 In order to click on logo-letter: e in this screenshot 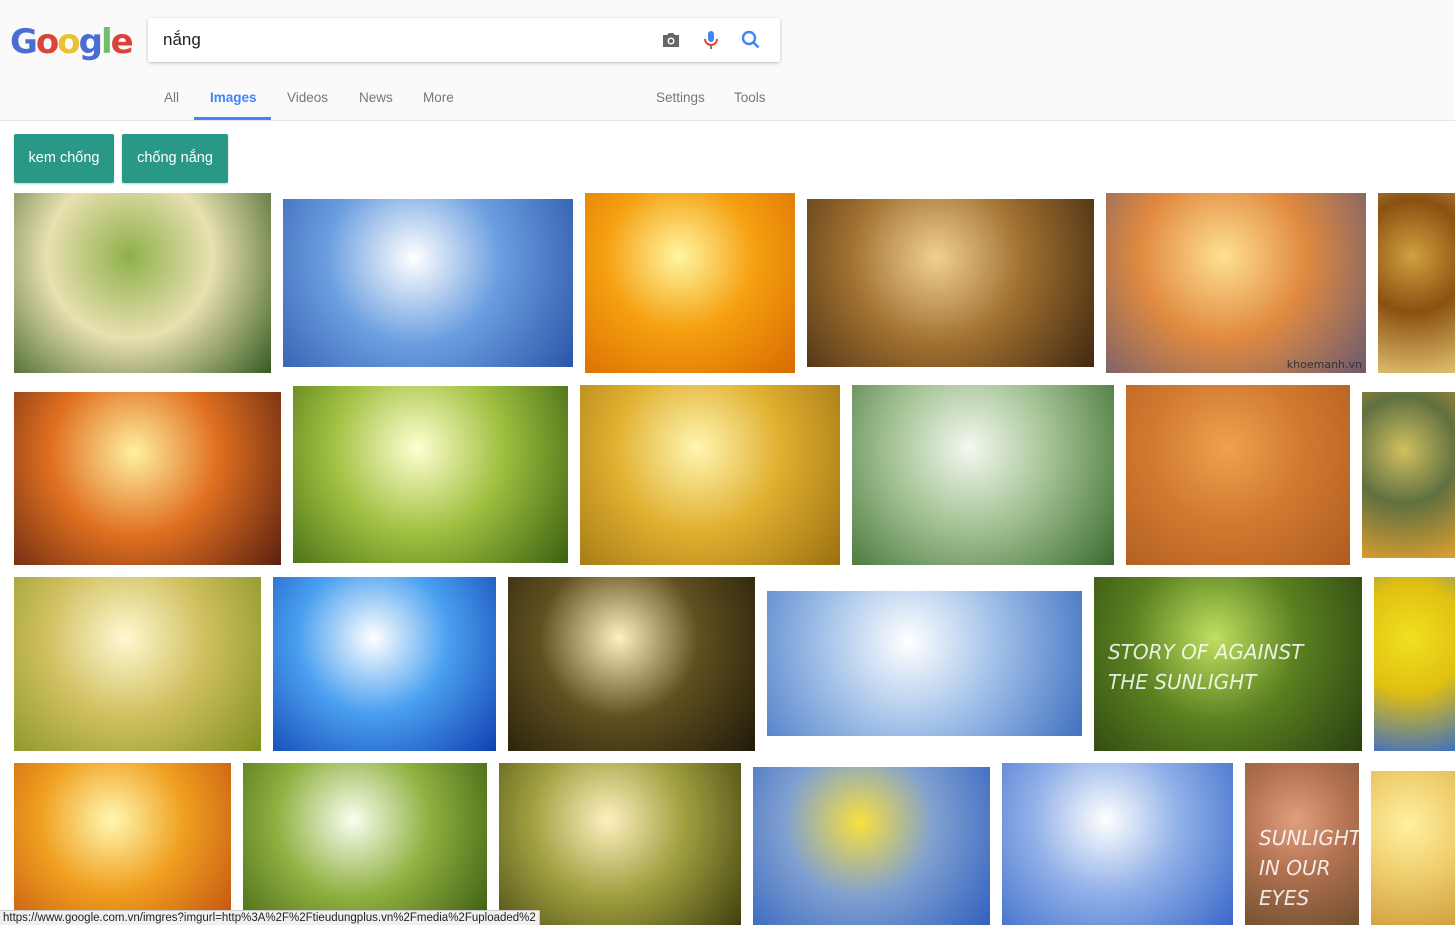, I will do `click(122, 42)`.